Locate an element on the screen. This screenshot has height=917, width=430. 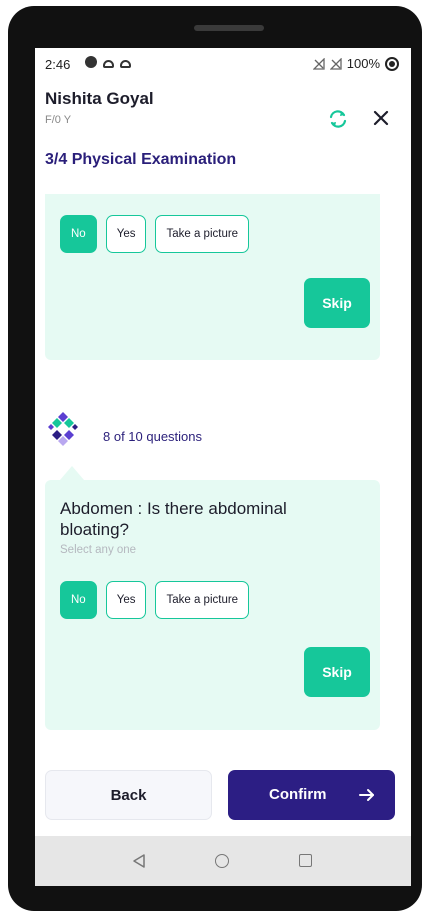
status-right: 100% is located at coordinates (355, 63).